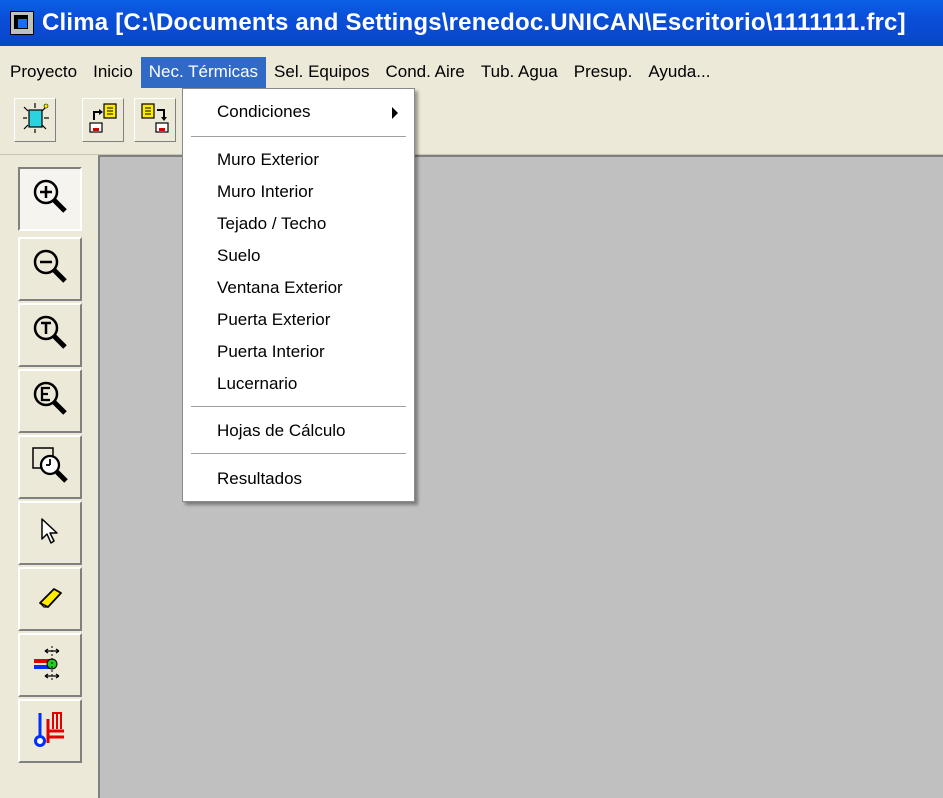  What do you see at coordinates (321, 72) in the screenshot?
I see `menu-sel-equipos: Sel. Equipos` at bounding box center [321, 72].